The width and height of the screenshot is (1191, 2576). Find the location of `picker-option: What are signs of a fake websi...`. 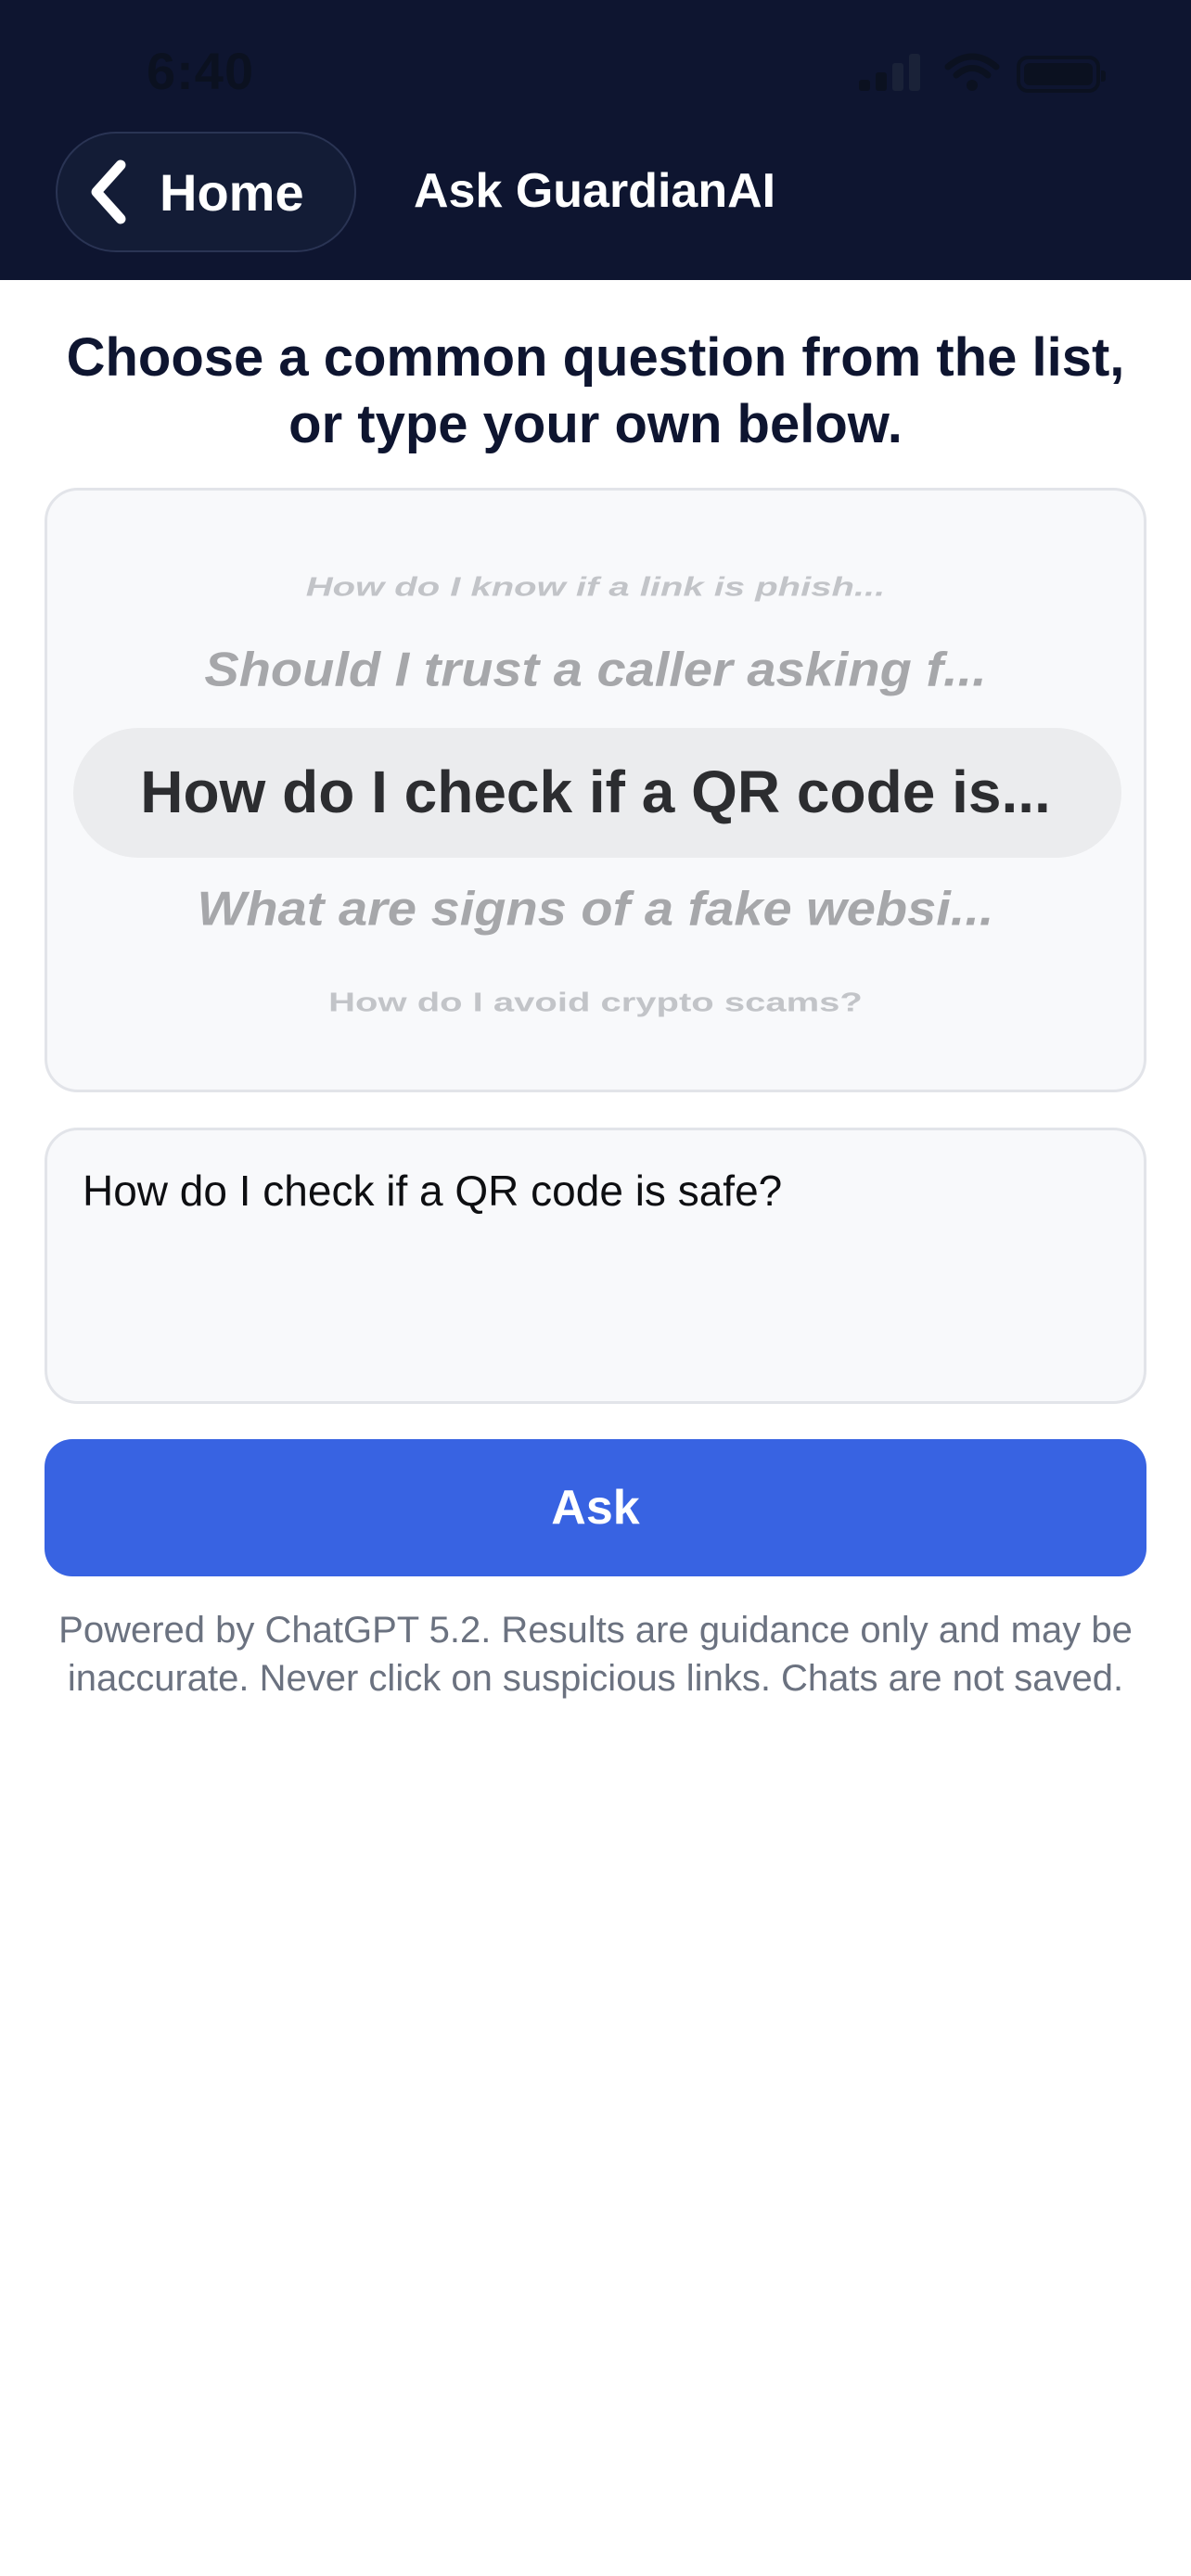

picker-option: What are signs of a fake websi... is located at coordinates (595, 909).